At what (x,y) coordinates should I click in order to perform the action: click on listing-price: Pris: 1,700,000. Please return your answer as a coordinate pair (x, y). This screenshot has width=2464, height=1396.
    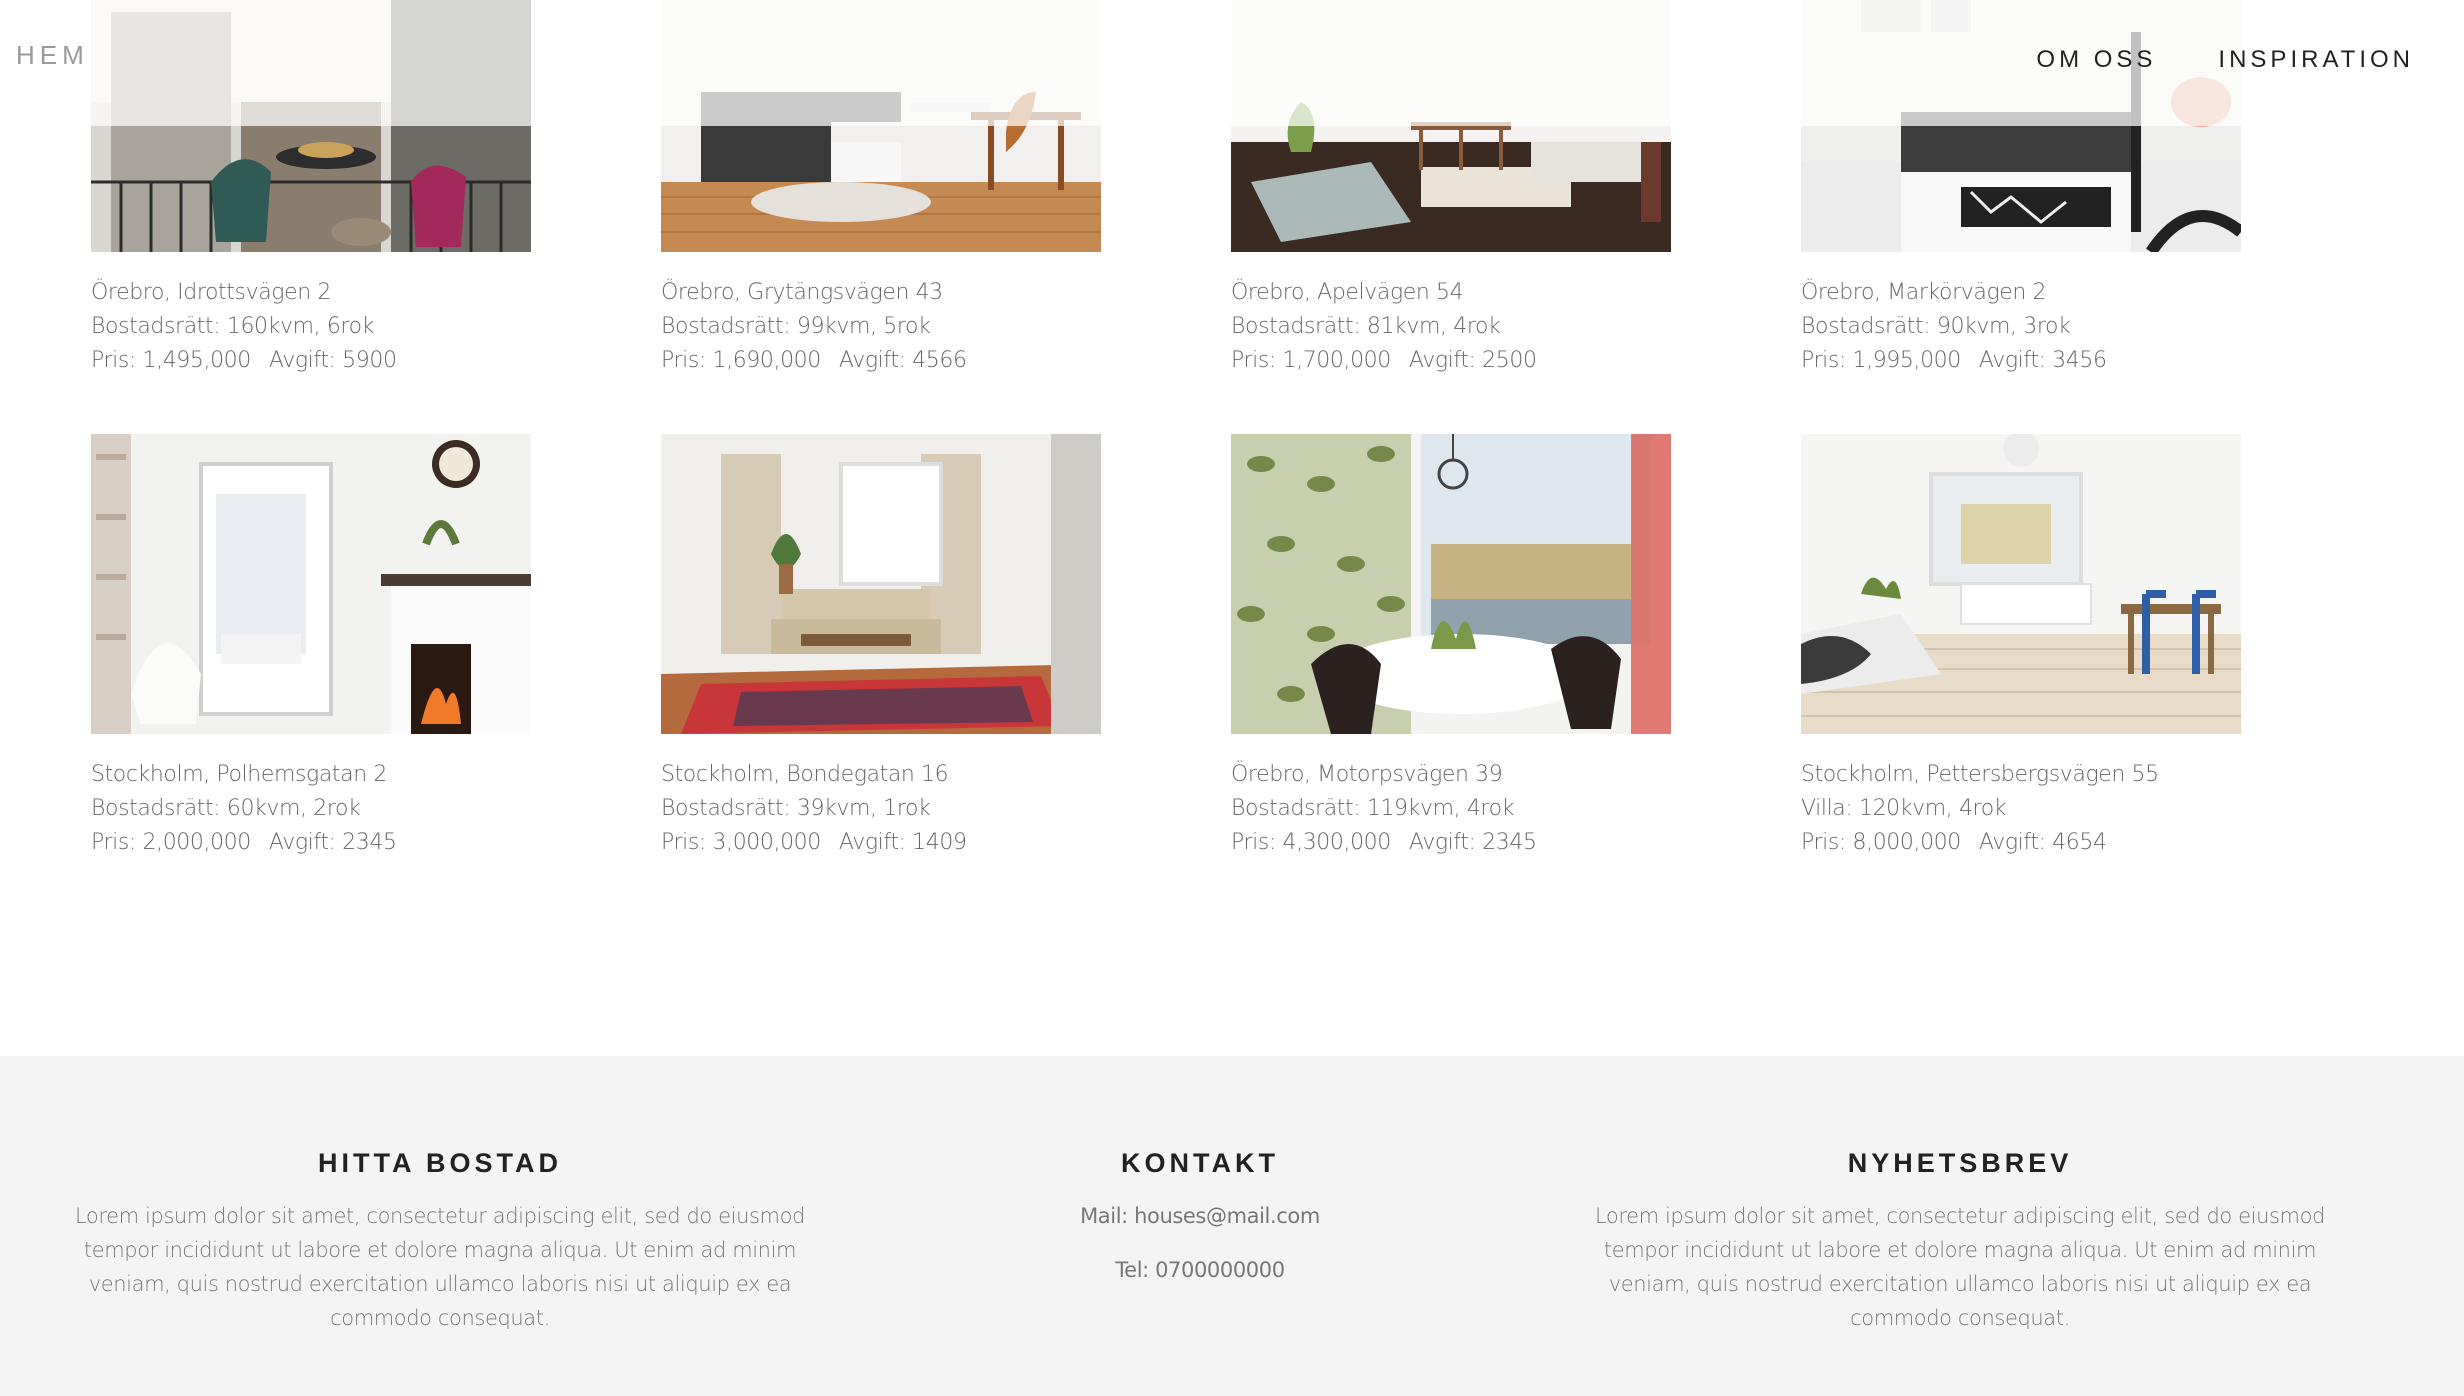
    Looking at the image, I should click on (1311, 360).